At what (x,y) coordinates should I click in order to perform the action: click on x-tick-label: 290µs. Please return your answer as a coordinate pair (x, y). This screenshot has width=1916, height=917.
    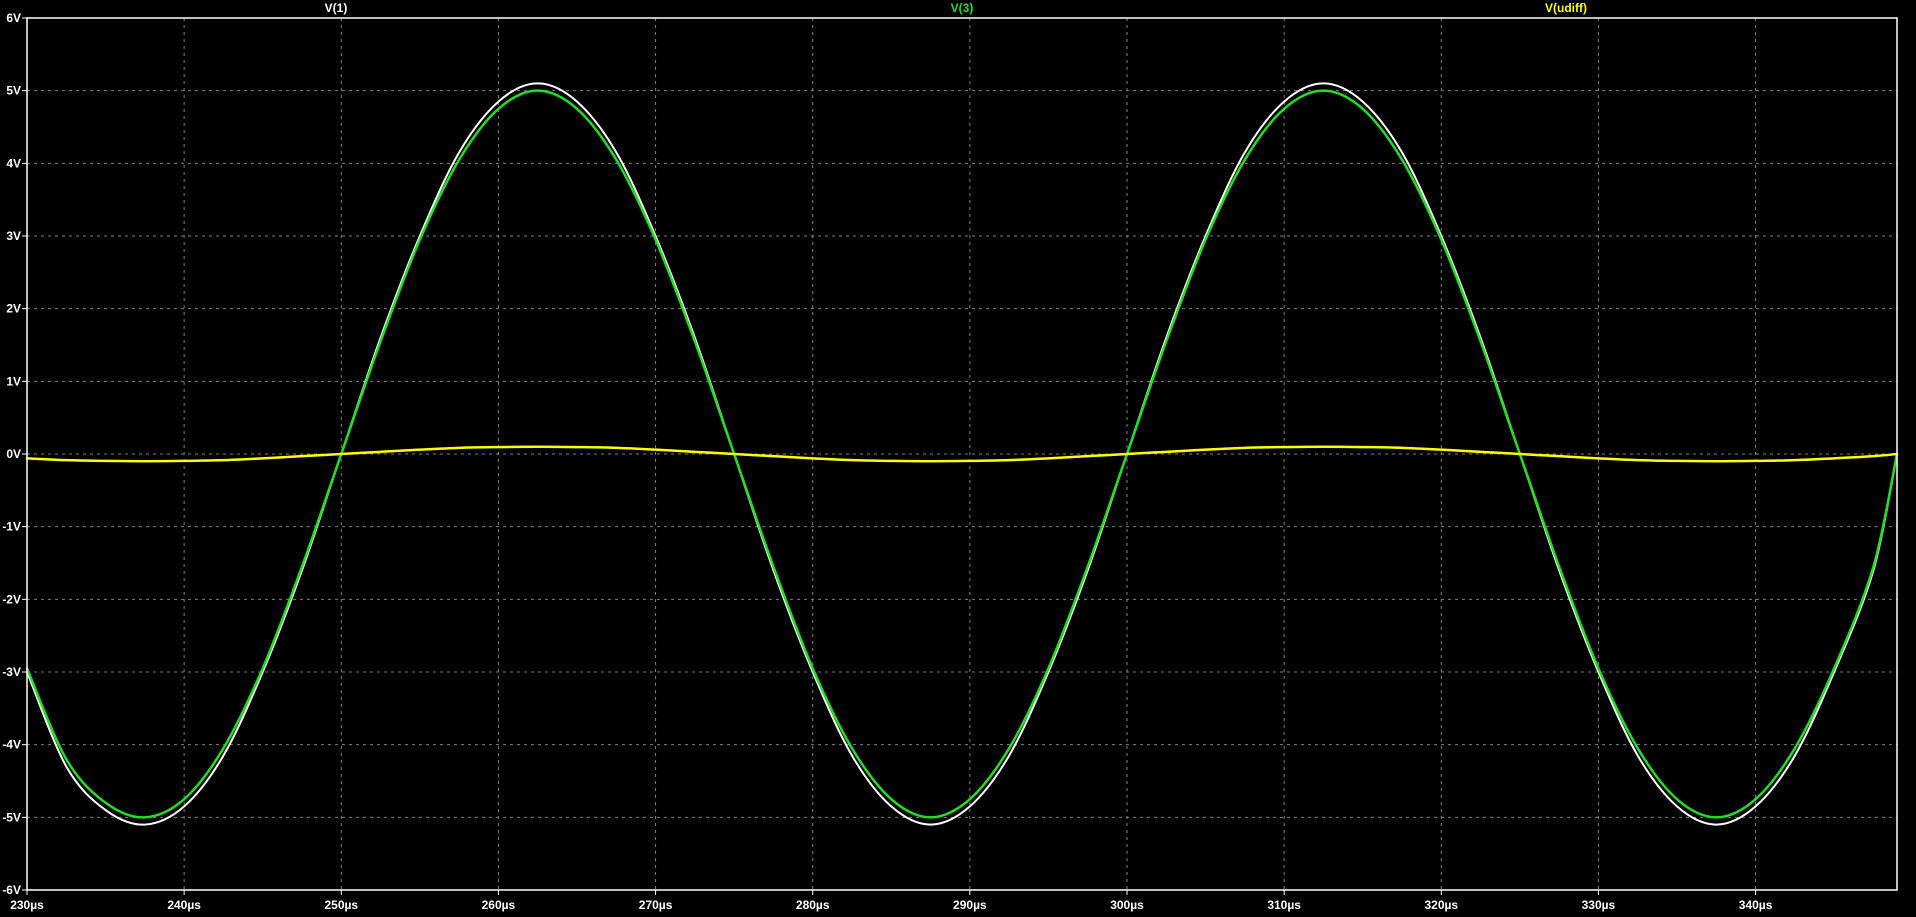
    Looking at the image, I should click on (970, 905).